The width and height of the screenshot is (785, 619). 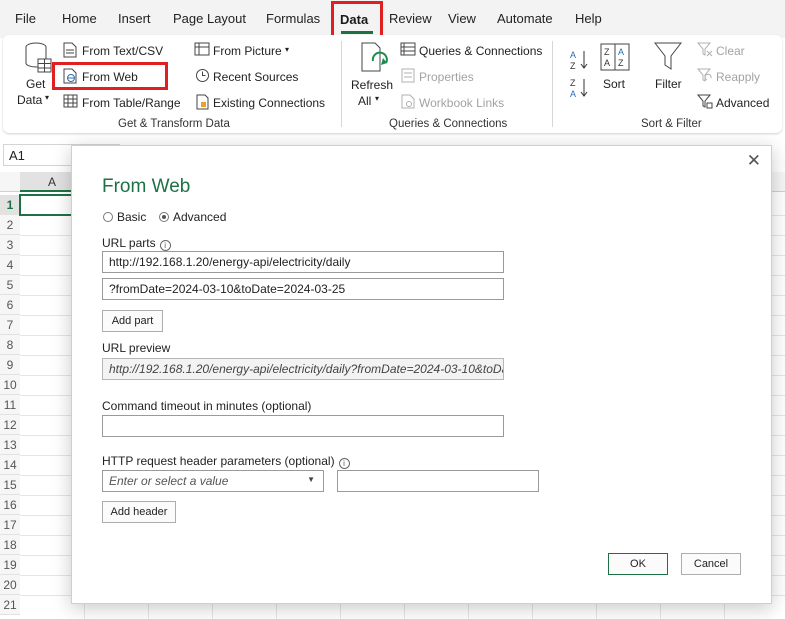 I want to click on row-header: 8, so click(x=10, y=345).